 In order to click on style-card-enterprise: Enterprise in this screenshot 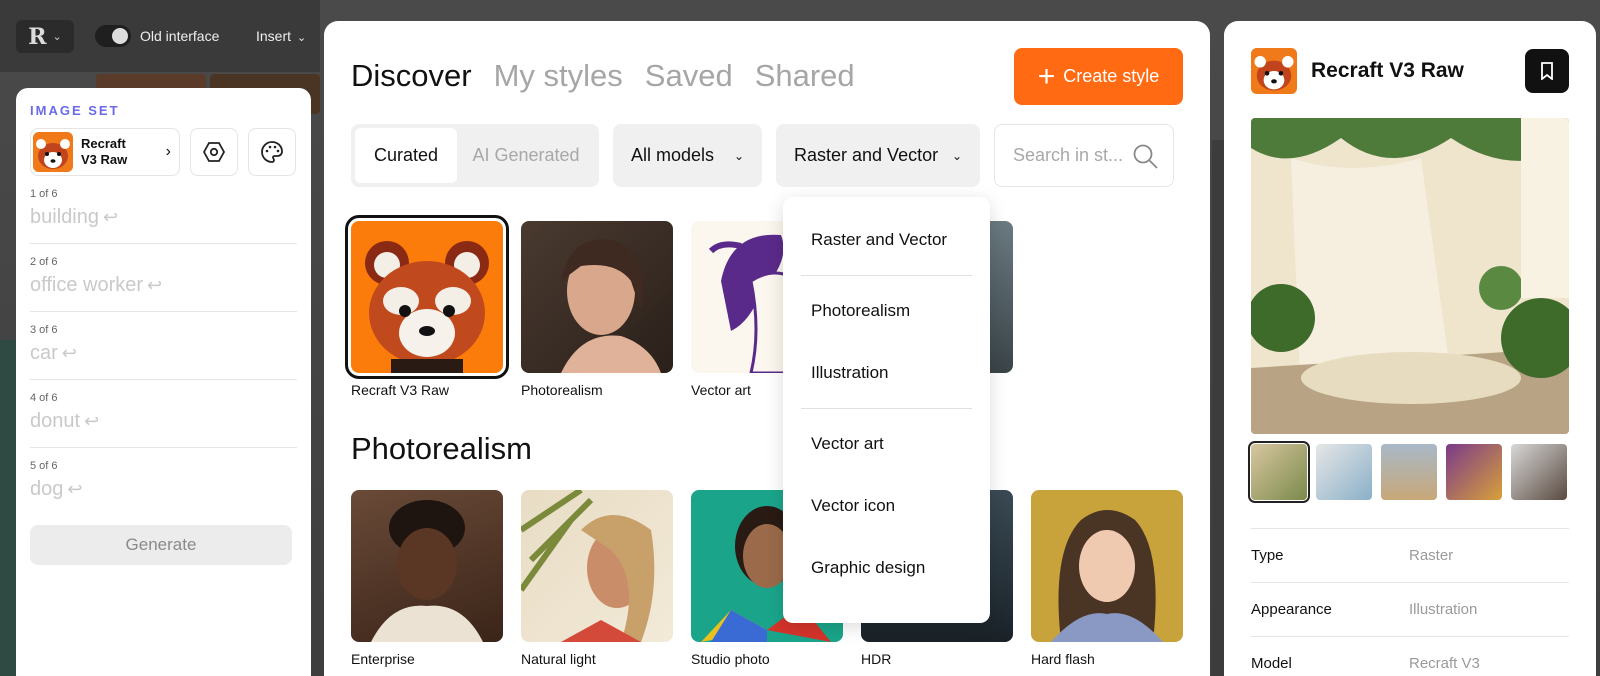, I will do `click(427, 578)`.